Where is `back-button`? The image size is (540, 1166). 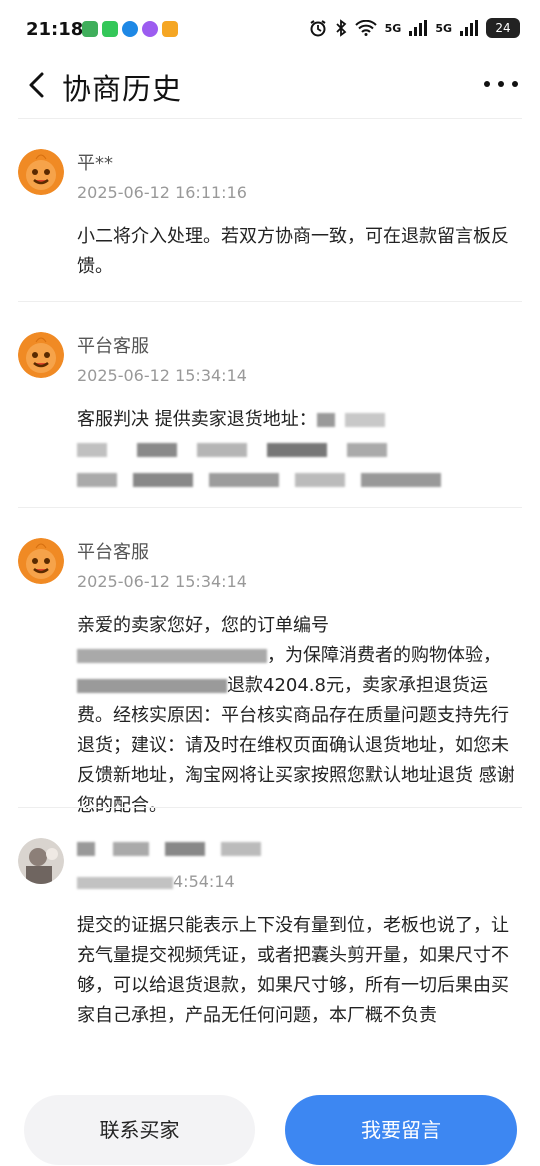
back-button is located at coordinates (38, 85).